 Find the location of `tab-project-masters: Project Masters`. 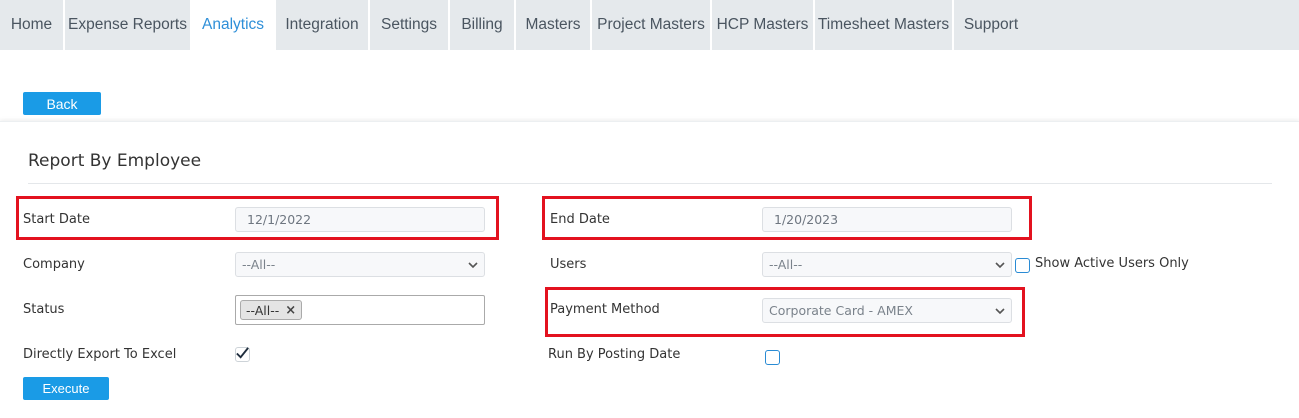

tab-project-masters: Project Masters is located at coordinates (651, 25).